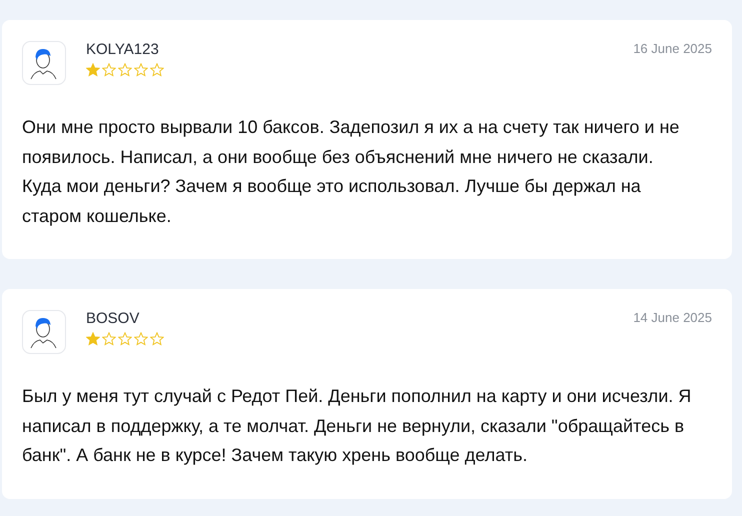 The width and height of the screenshot is (742, 516). I want to click on review-date: 16 June 2025, so click(672, 48).